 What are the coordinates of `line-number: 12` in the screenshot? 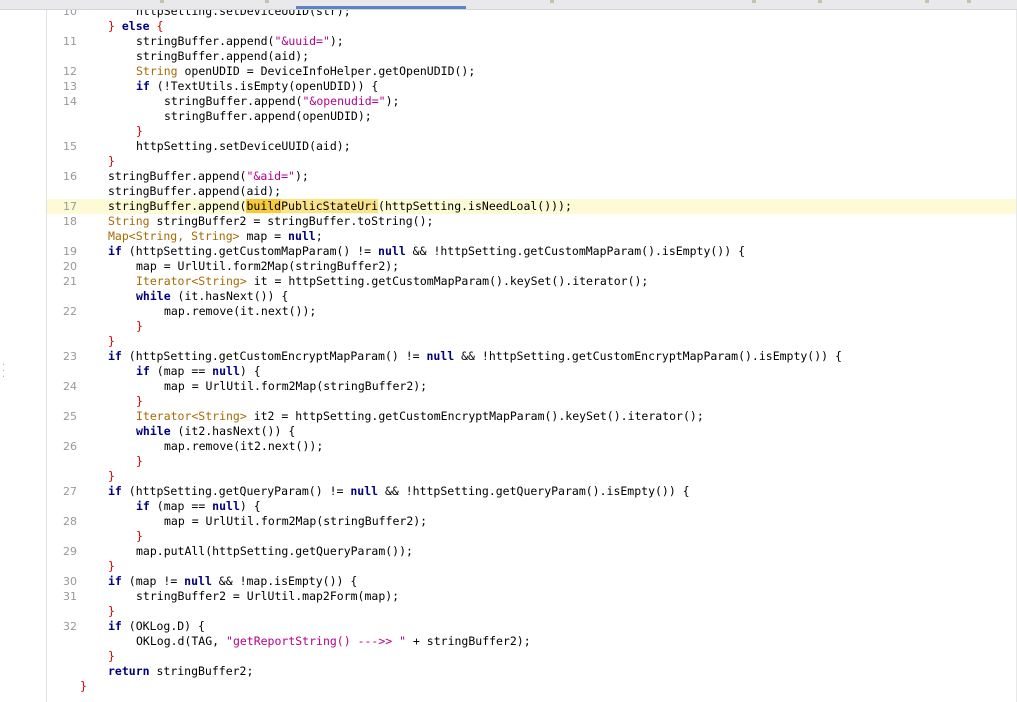 It's located at (70, 71).